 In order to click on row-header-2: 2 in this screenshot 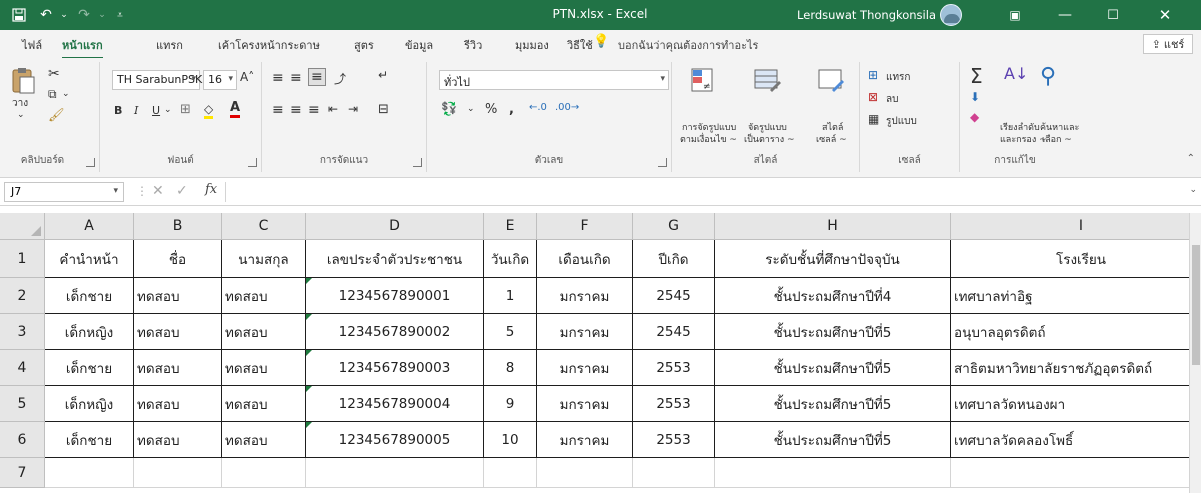, I will do `click(22, 296)`.